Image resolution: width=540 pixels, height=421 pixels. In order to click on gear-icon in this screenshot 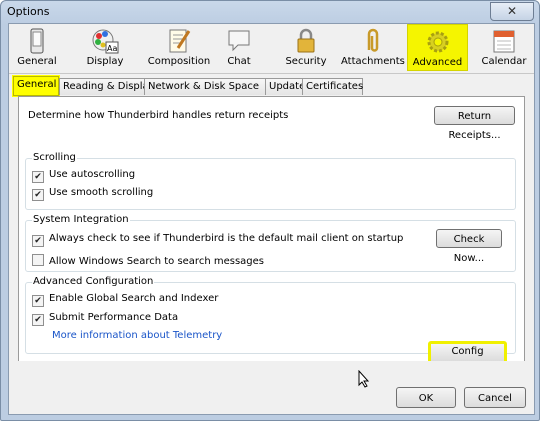, I will do `click(437, 42)`.